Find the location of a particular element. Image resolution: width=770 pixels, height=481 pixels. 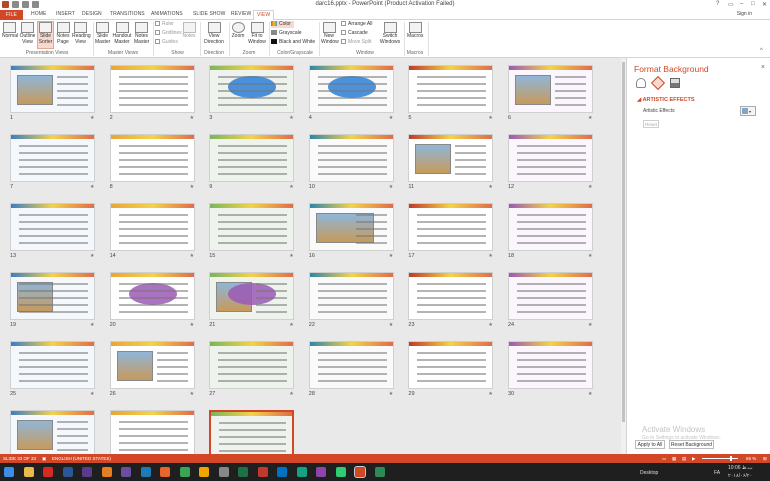

chrome-icon is located at coordinates (184, 472).